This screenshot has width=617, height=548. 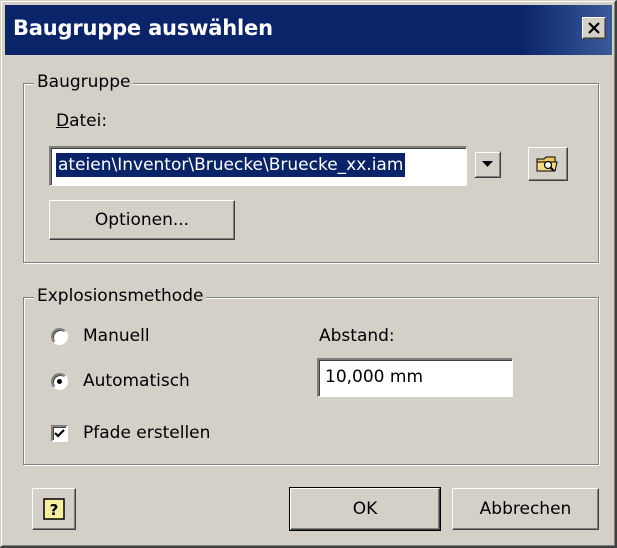 I want to click on file-dropdown-button, so click(x=487, y=164).